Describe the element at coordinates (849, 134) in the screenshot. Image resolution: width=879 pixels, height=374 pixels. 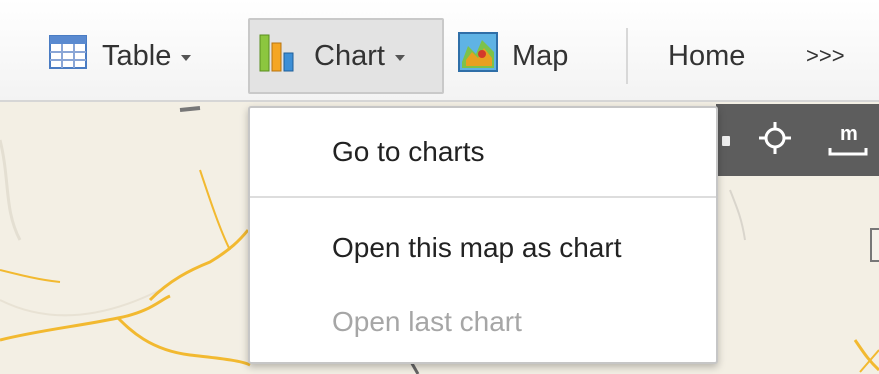
I see `ruler-label: m` at that location.